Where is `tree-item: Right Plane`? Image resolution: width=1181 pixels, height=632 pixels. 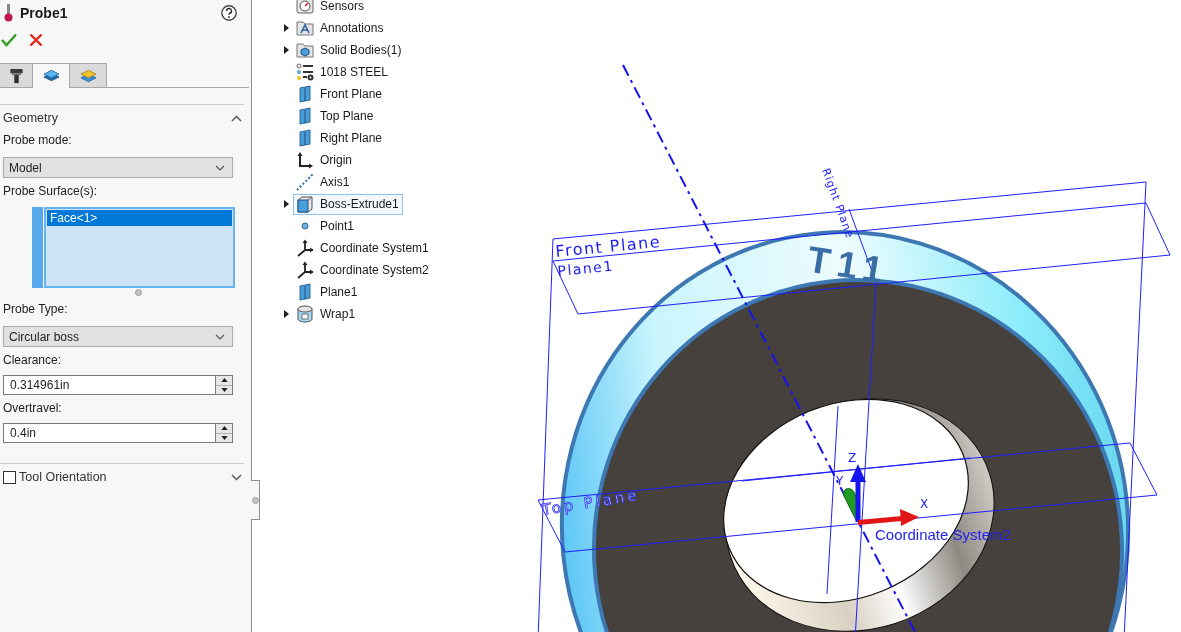
tree-item: Right Plane is located at coordinates (340, 138).